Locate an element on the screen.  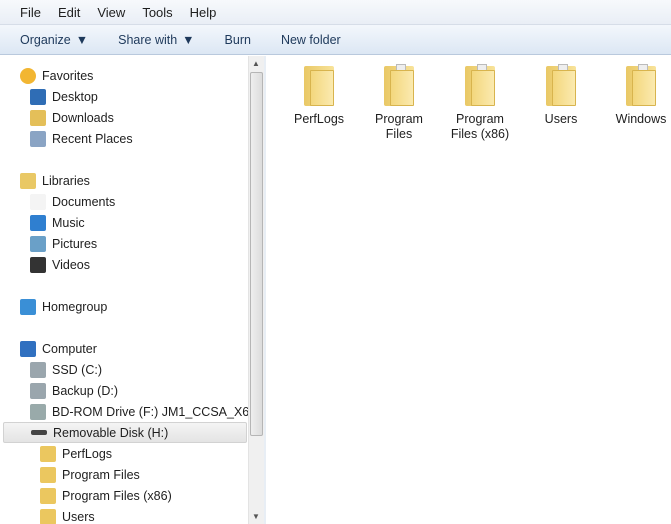
music-icon is located at coordinates (38, 222).